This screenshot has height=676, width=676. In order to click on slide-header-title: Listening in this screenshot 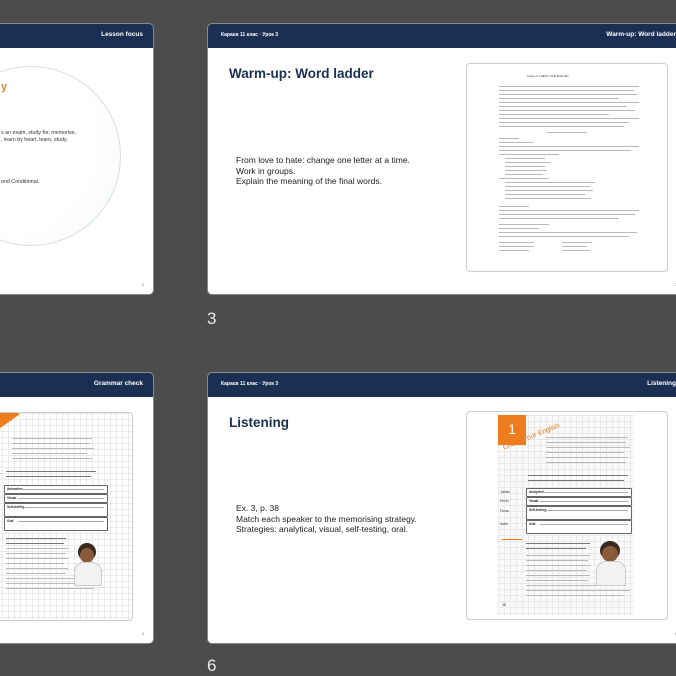, I will do `click(661, 383)`.